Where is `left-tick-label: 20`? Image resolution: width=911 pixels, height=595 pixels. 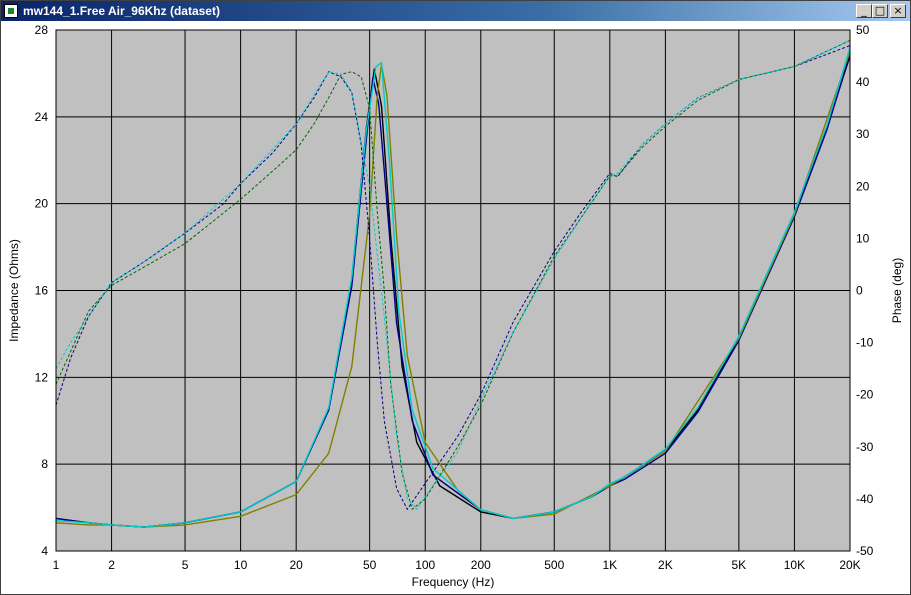 left-tick-label: 20 is located at coordinates (42, 204).